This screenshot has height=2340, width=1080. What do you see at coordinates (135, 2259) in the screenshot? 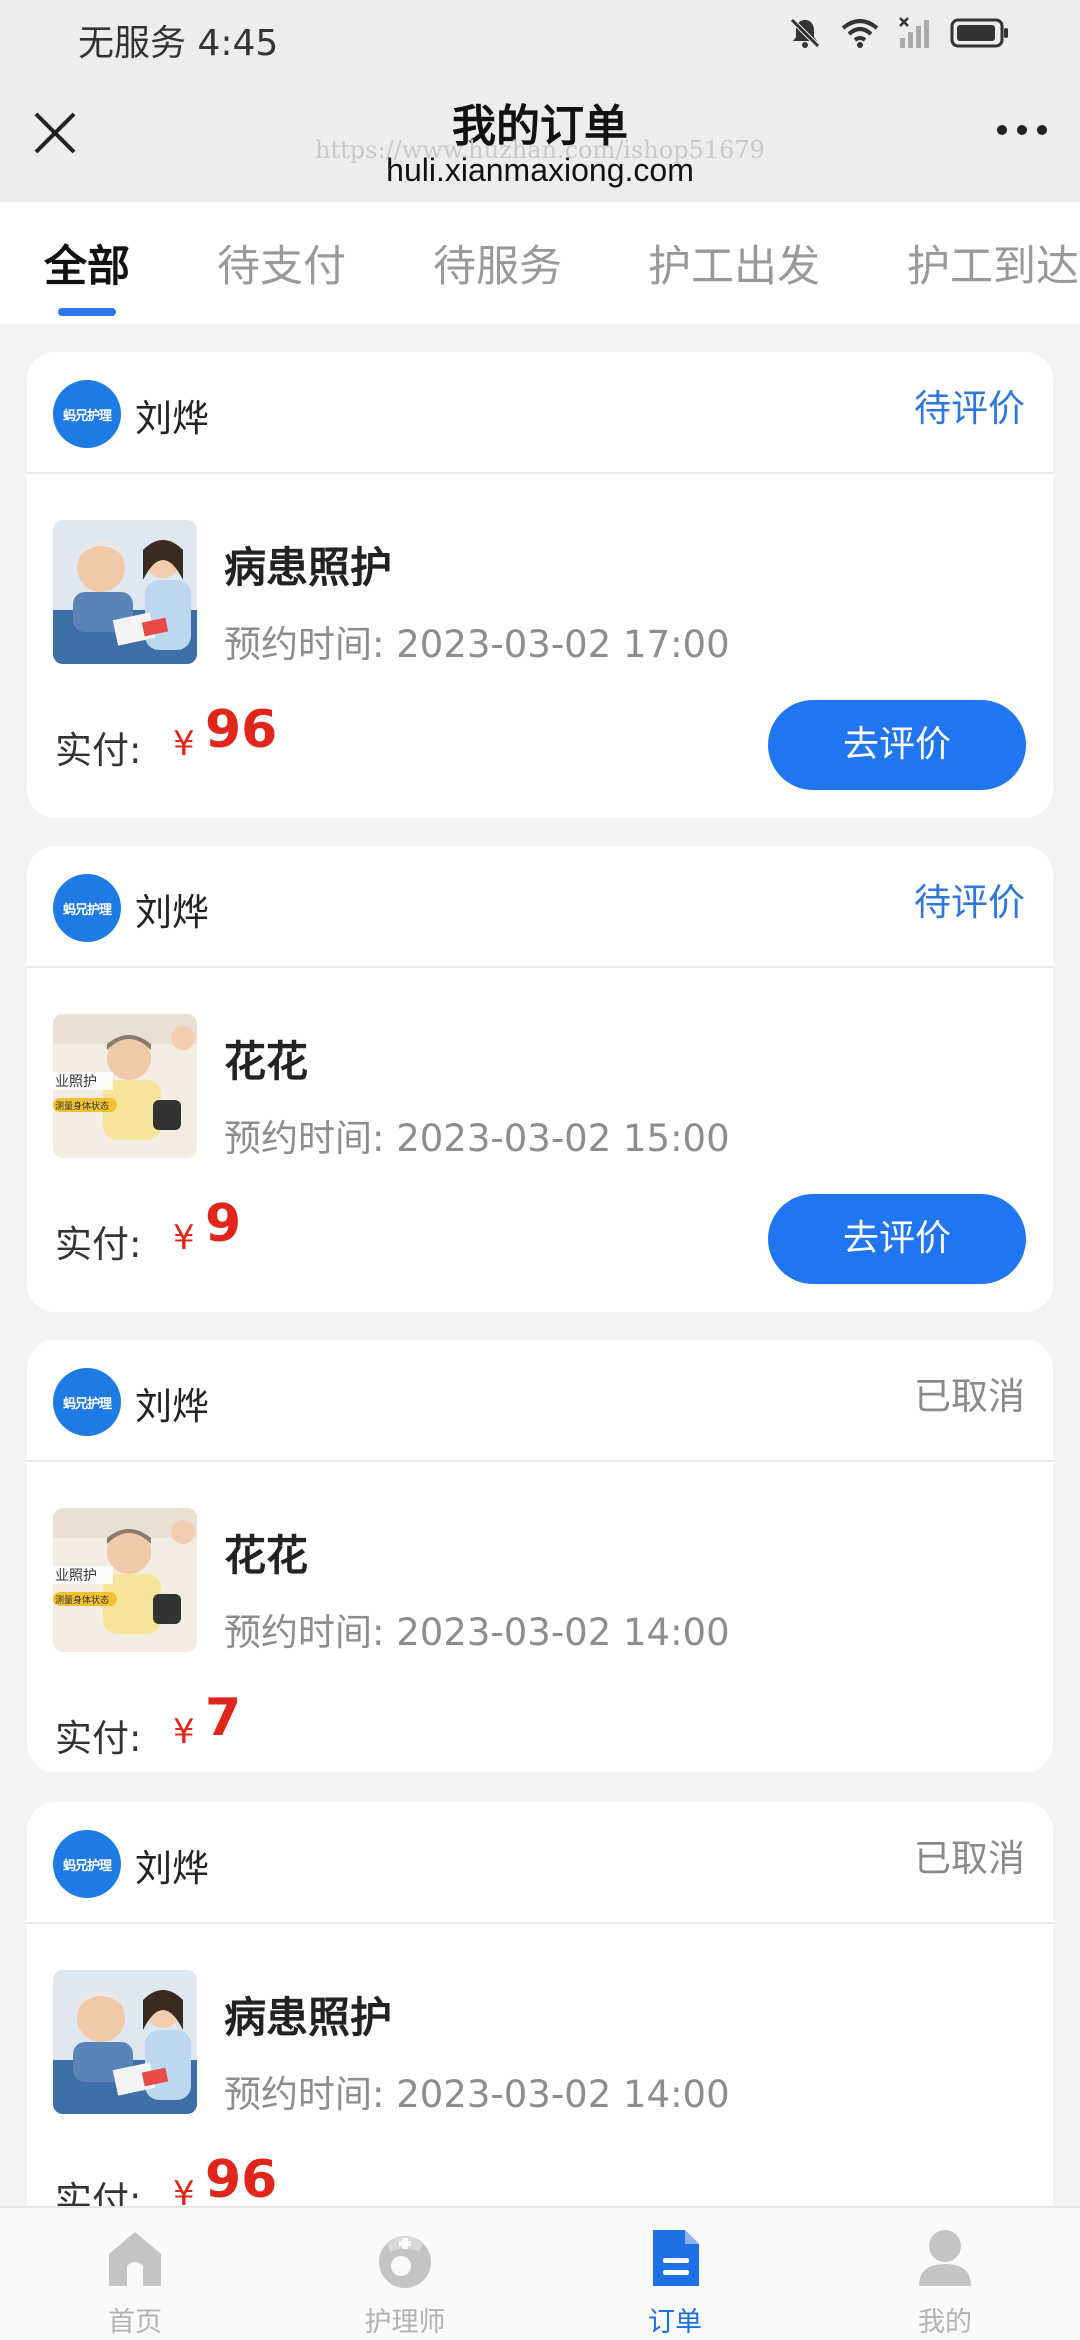
I see `home-icon` at bounding box center [135, 2259].